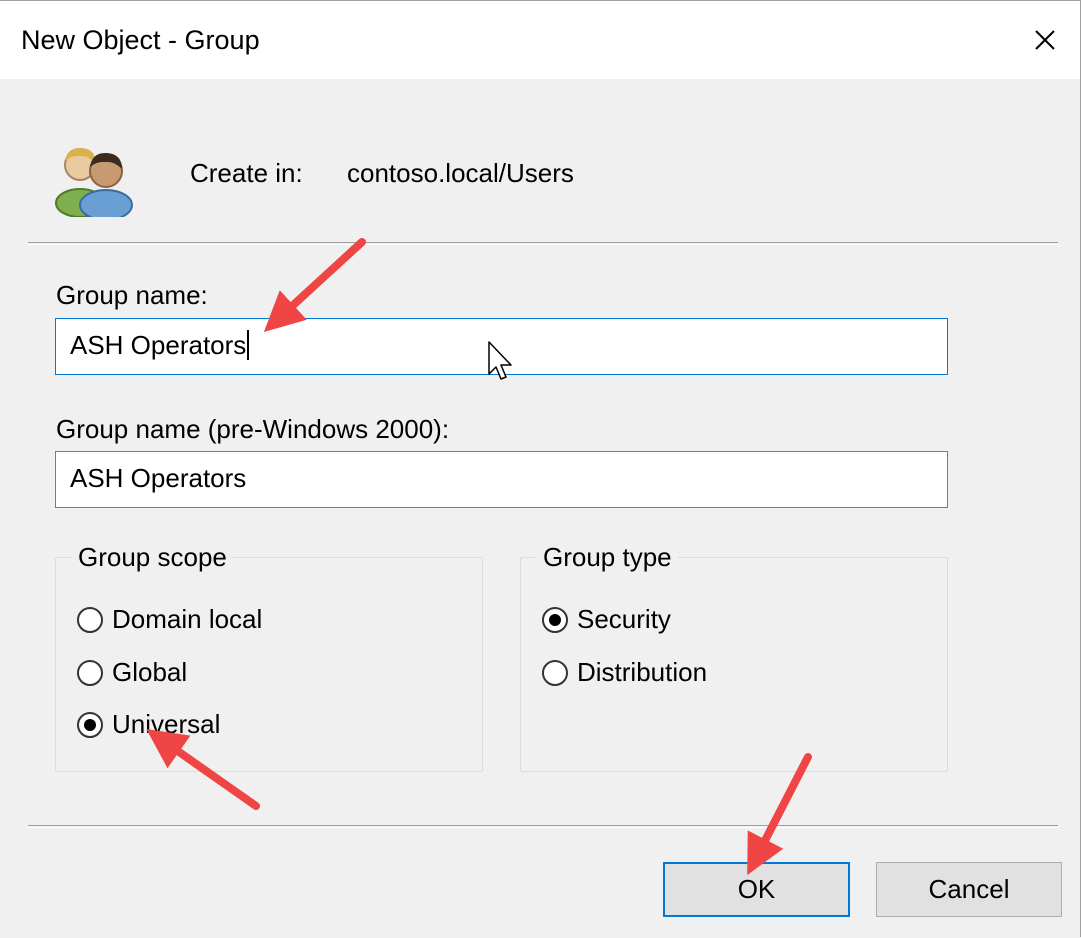 The width and height of the screenshot is (1081, 938). What do you see at coordinates (543, 243) in the screenshot?
I see `header-separator` at bounding box center [543, 243].